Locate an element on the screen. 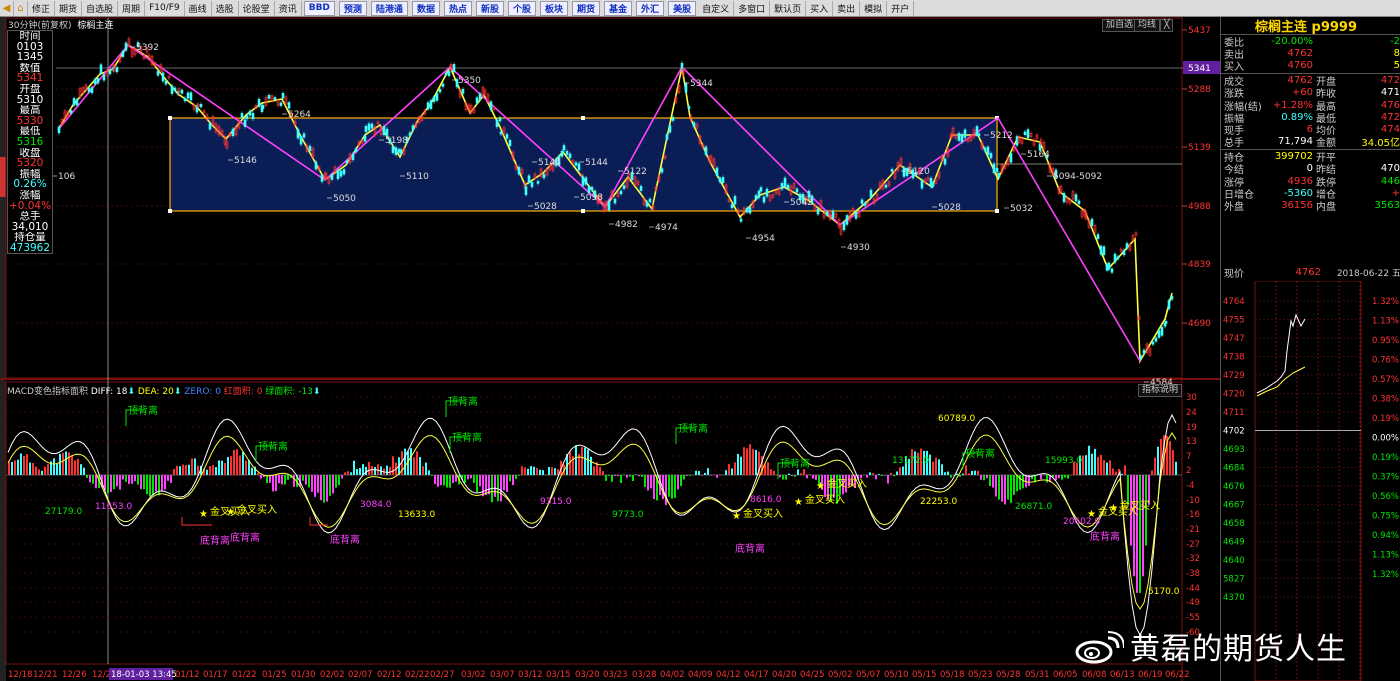 This screenshot has width=1400, height=681. price-tick-label: 4839 is located at coordinates (1199, 265).